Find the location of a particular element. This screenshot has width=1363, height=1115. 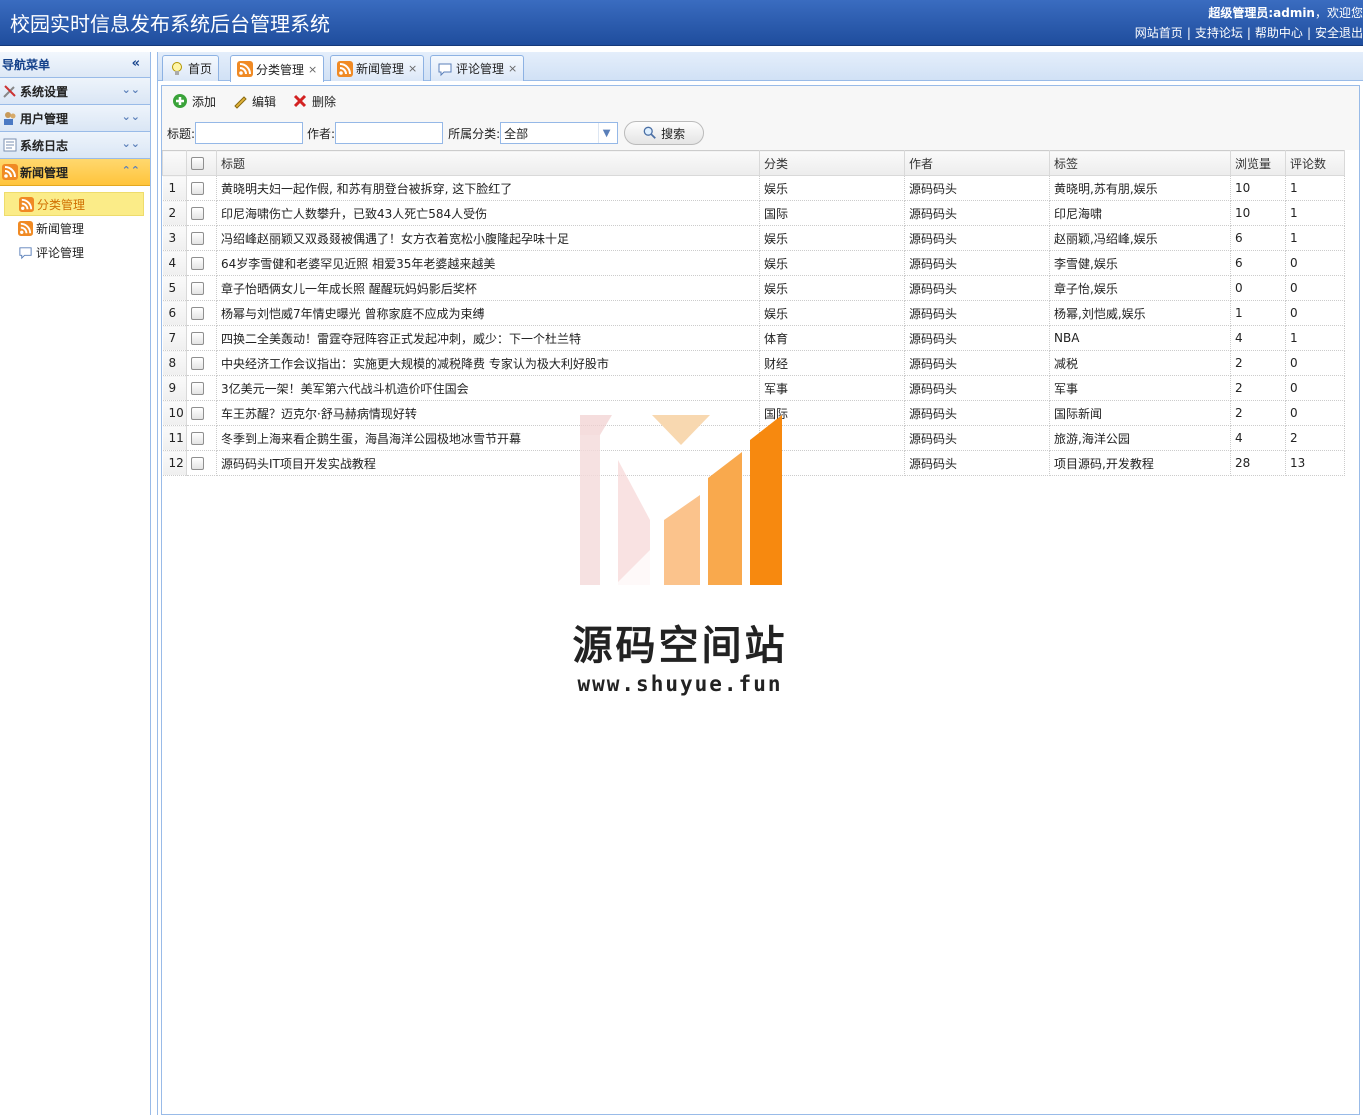

delete-button: 删除 is located at coordinates (314, 101).